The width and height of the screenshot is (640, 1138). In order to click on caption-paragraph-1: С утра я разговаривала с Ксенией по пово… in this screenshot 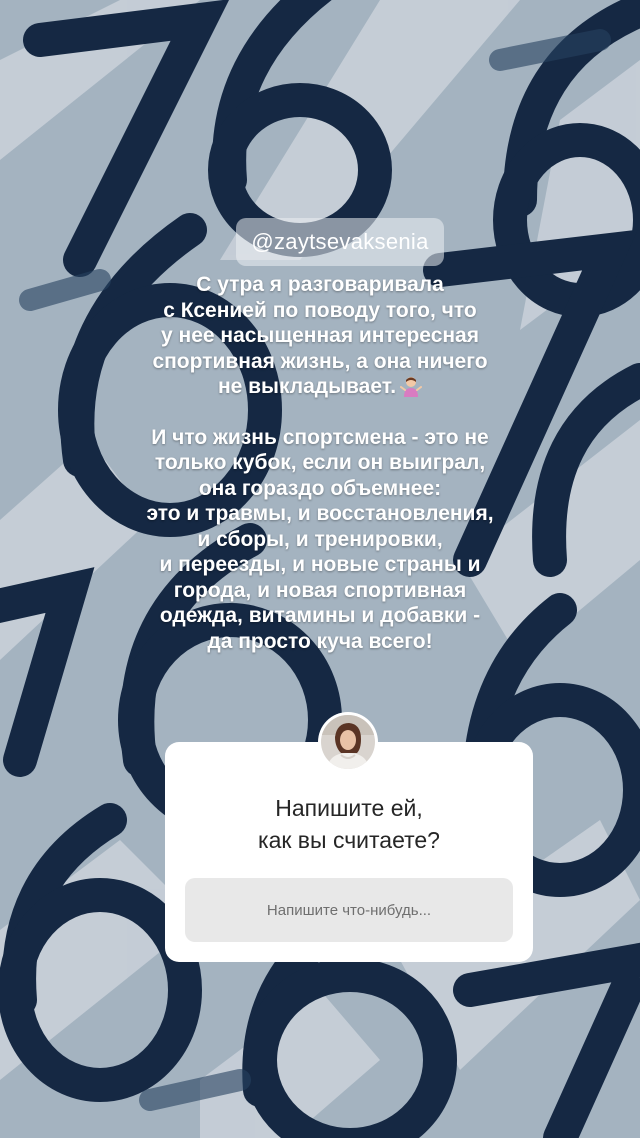, I will do `click(320, 336)`.